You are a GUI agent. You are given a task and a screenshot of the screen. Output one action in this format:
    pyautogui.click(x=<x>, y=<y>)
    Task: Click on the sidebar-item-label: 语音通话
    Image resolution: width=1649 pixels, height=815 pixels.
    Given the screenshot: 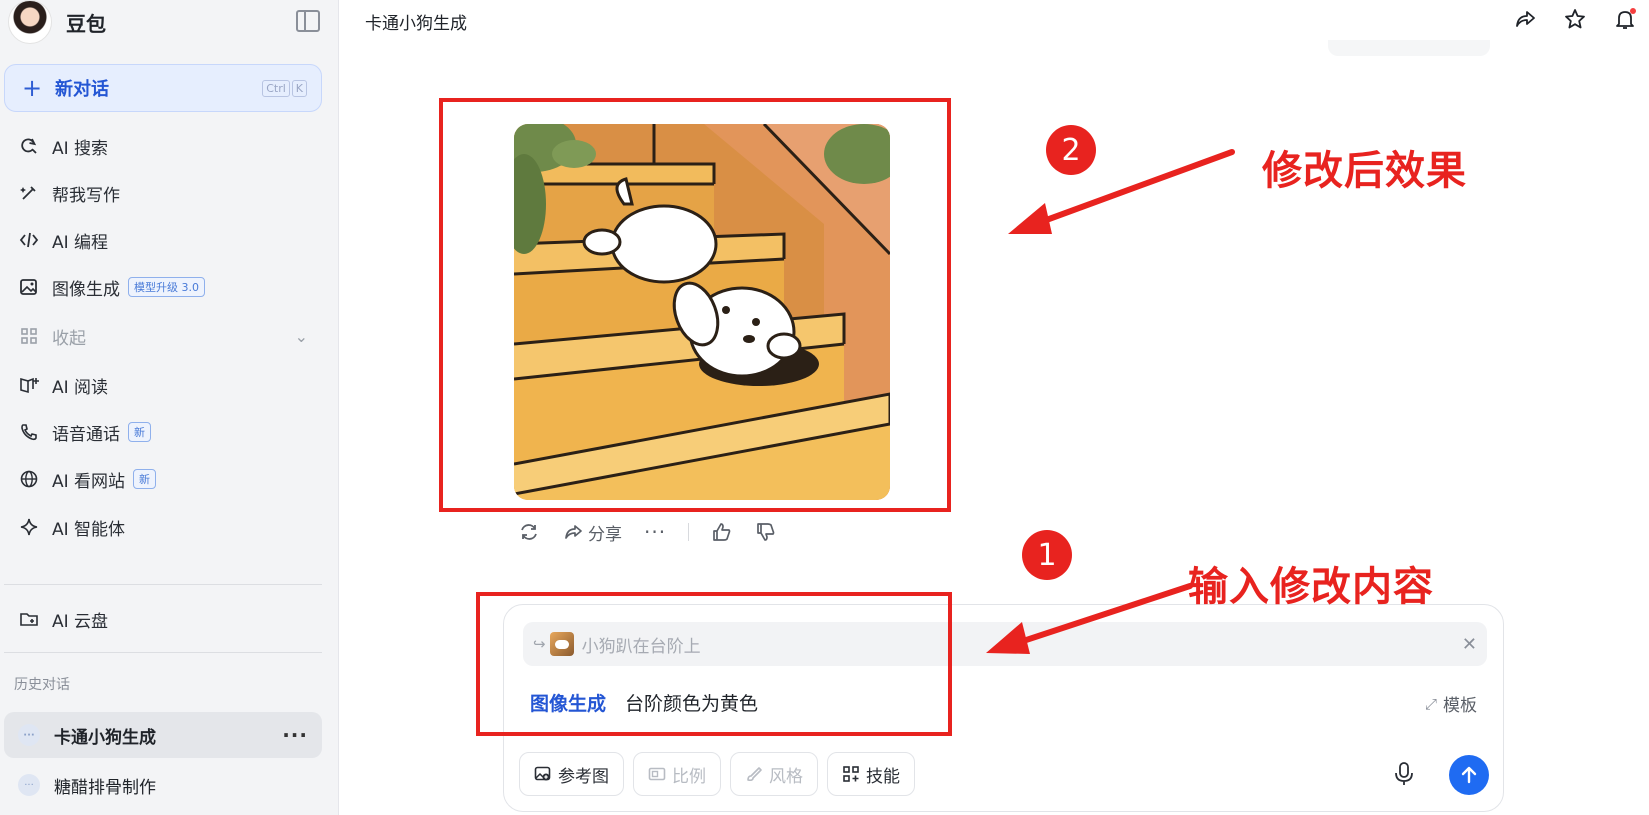 What is the action you would take?
    pyautogui.click(x=86, y=434)
    